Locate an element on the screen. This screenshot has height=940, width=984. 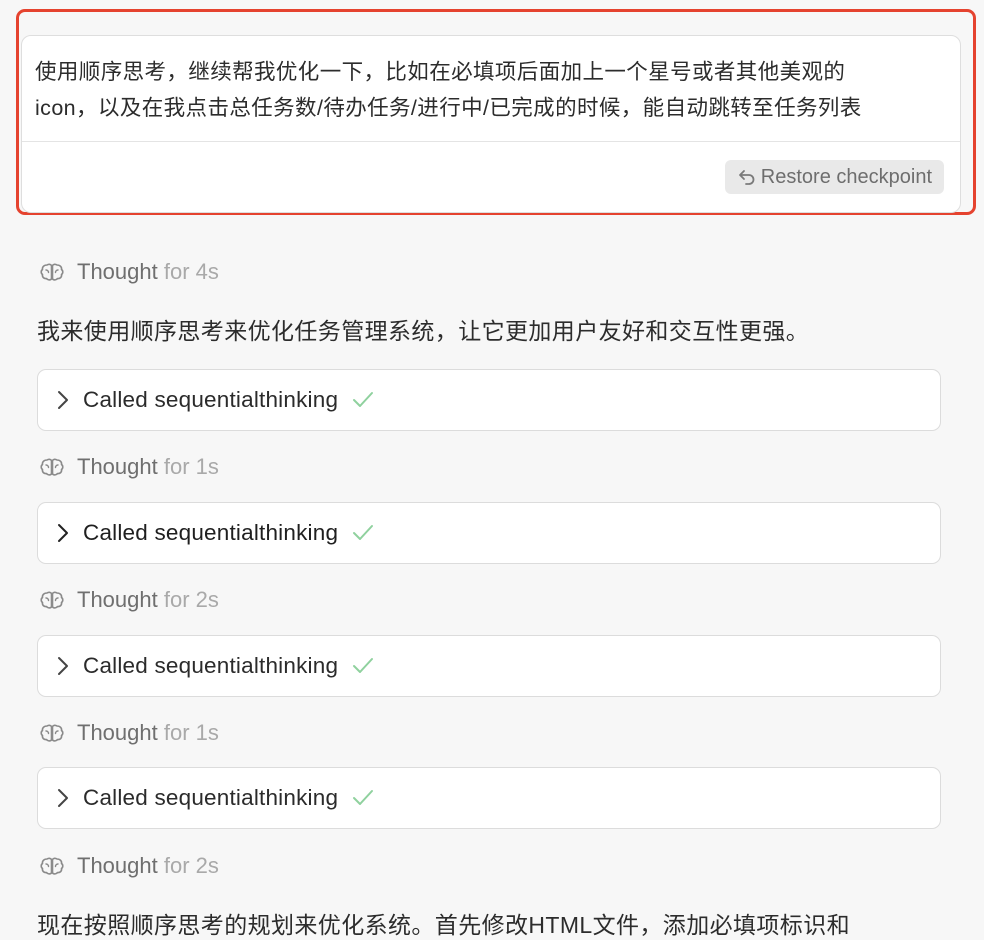
restore-checkpoint-label: Restore checkpoint is located at coordinates (846, 176).